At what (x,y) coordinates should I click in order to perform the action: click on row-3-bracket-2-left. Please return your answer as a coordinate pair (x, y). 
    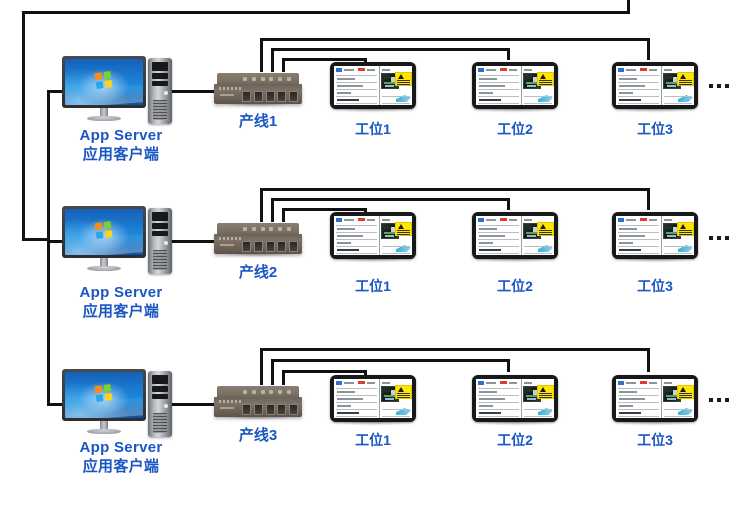
    Looking at the image, I should click on (272, 372).